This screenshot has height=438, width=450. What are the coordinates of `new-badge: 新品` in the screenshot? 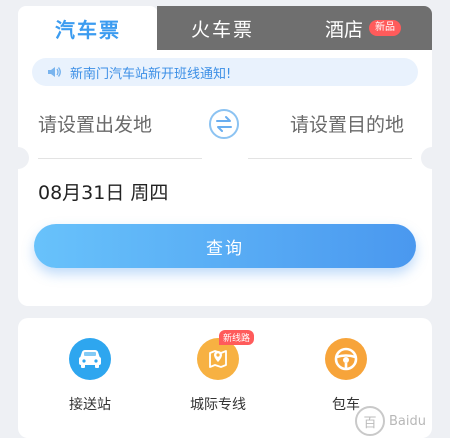 It's located at (385, 28).